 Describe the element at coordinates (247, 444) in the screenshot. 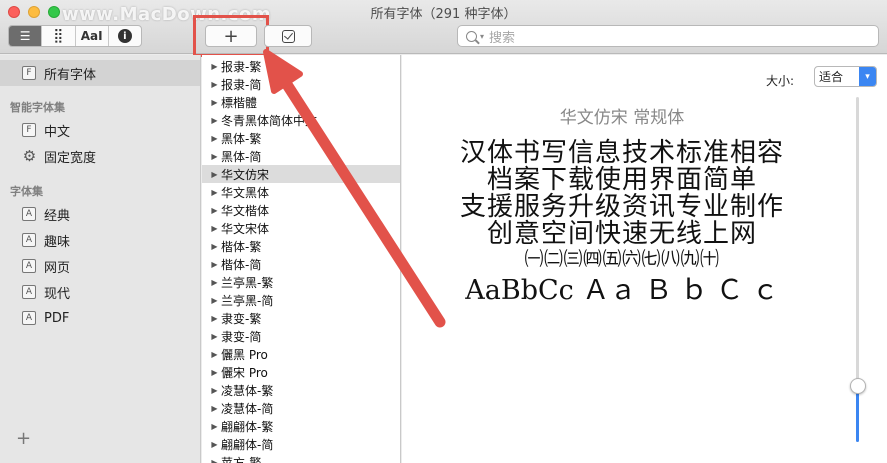

I see `font-list-item-label: 翩翩体-简` at that location.